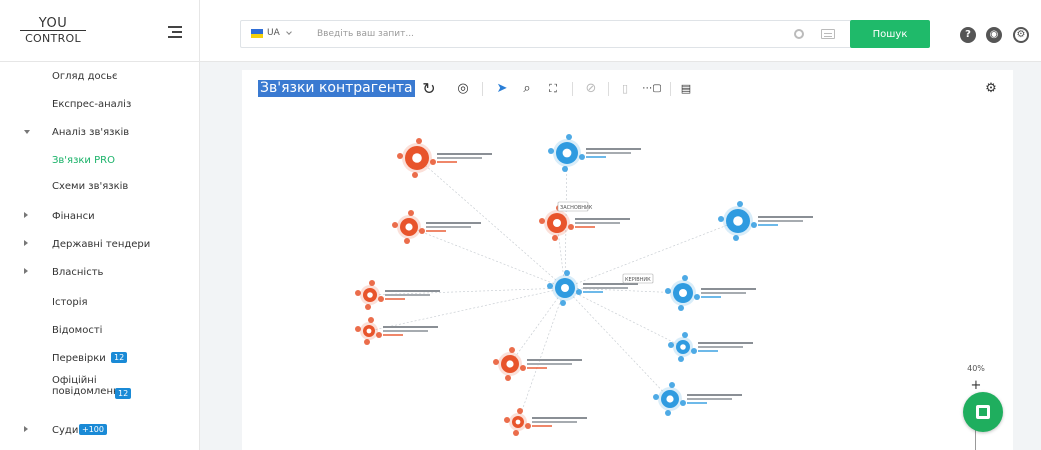 The image size is (1041, 450). I want to click on sidebar-item: Державні тендери, so click(100, 245).